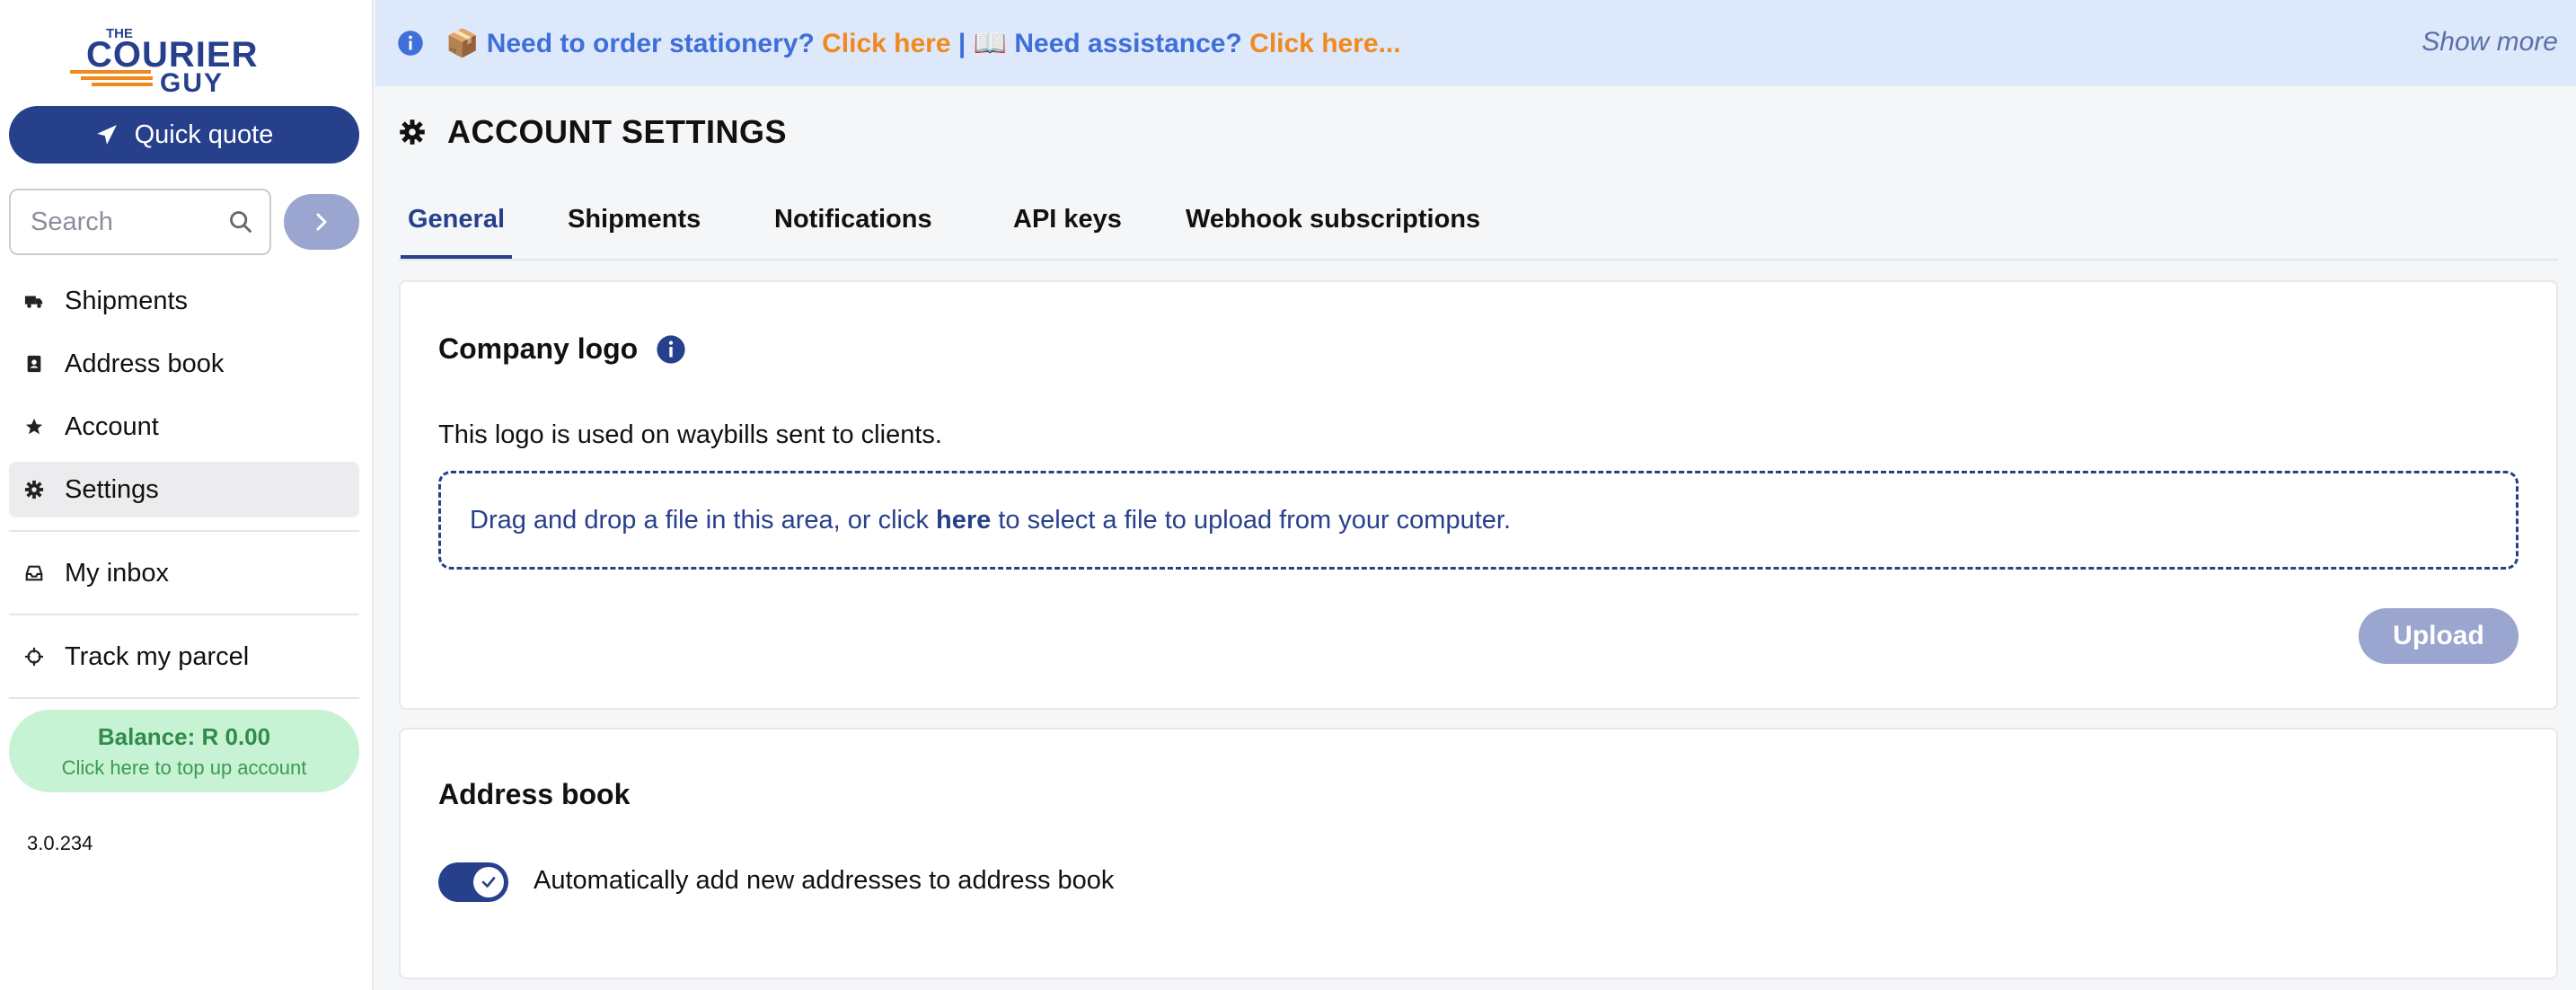 Image resolution: width=2576 pixels, height=990 pixels. I want to click on sidebar-item-label: Track my parcel, so click(157, 656).